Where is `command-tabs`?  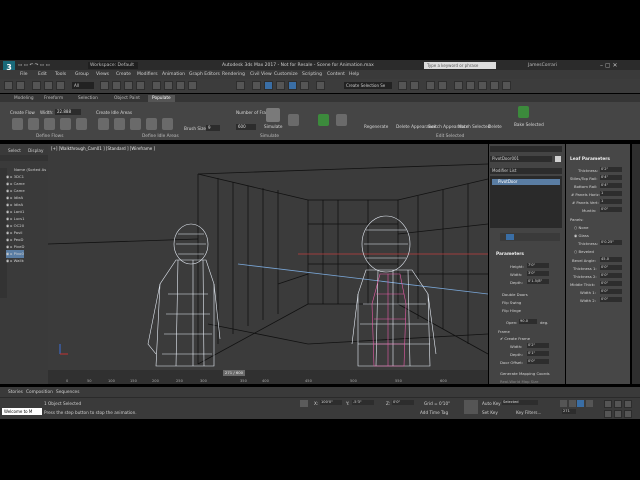
command-tabs is located at coordinates (526, 149).